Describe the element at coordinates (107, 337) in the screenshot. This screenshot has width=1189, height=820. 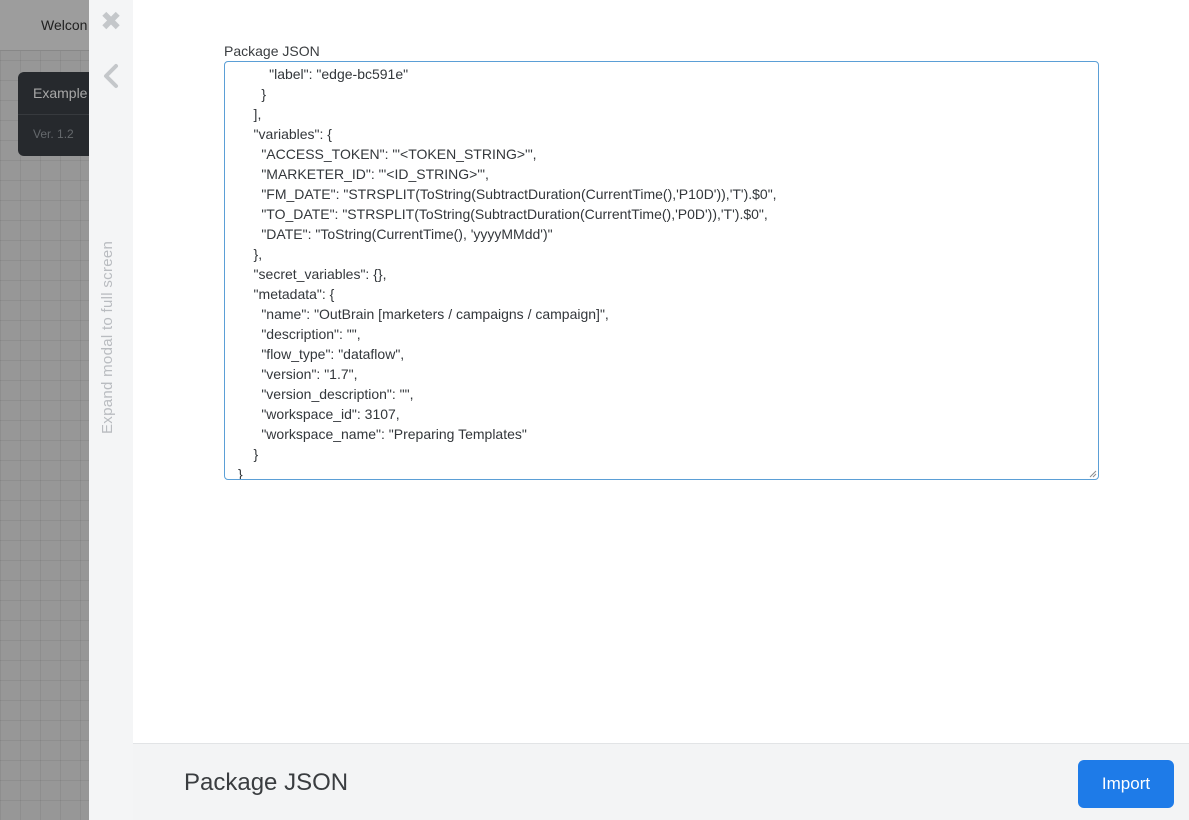
I see `expand-modal-full-screen: Expand modal to full screen` at that location.